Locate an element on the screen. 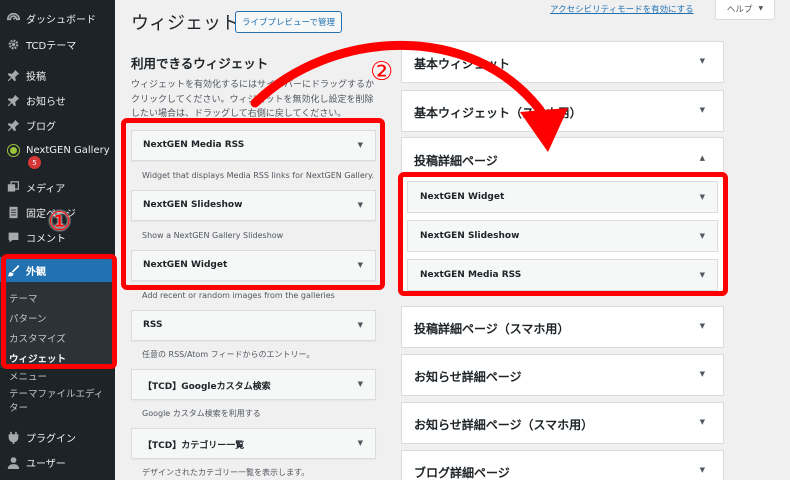 The height and width of the screenshot is (480, 790). menu-media: メディア is located at coordinates (57, 187).